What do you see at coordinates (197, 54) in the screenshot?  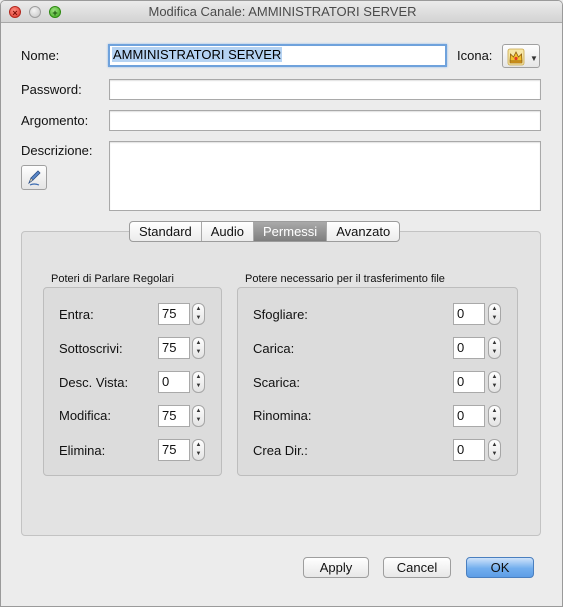 I see `name-field-value: AMMINISTRATORI SERVER` at bounding box center [197, 54].